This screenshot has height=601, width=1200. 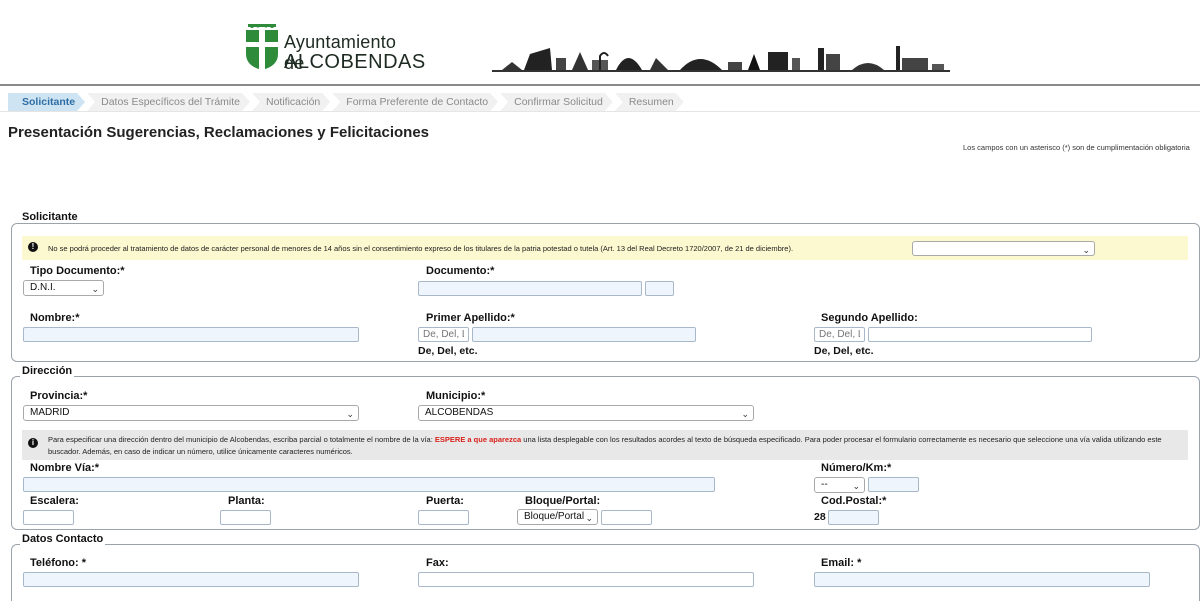 What do you see at coordinates (721, 59) in the screenshot?
I see `city-skyline-illustration` at bounding box center [721, 59].